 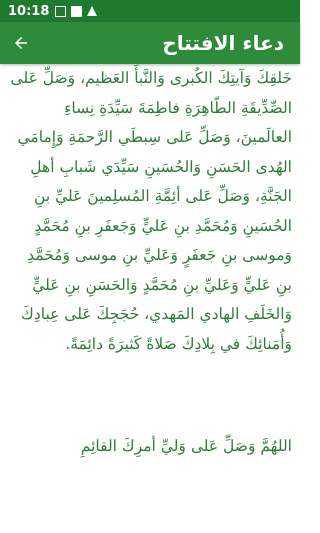 I want to click on arrow-left-icon, so click(x=21, y=43).